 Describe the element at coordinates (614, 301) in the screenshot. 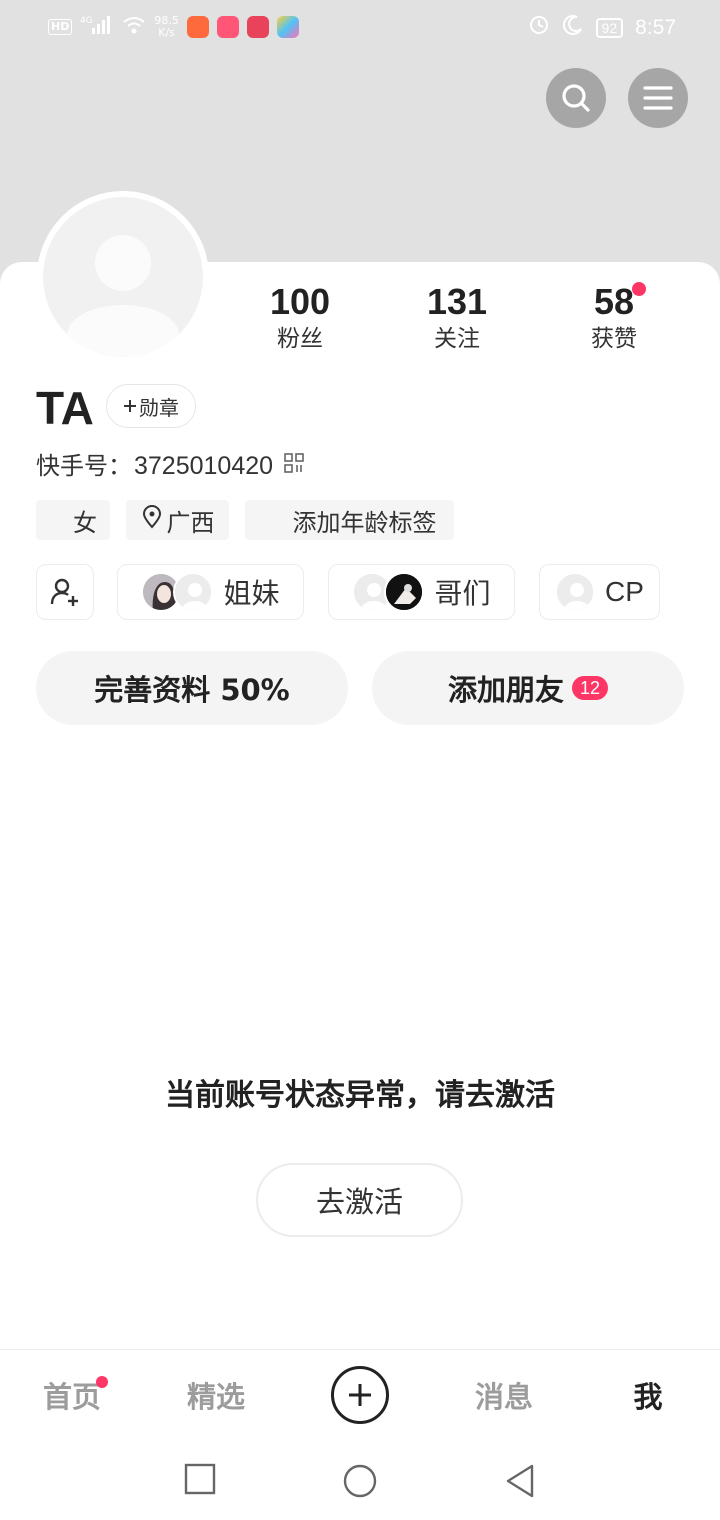

I see `stat-value: 58` at that location.